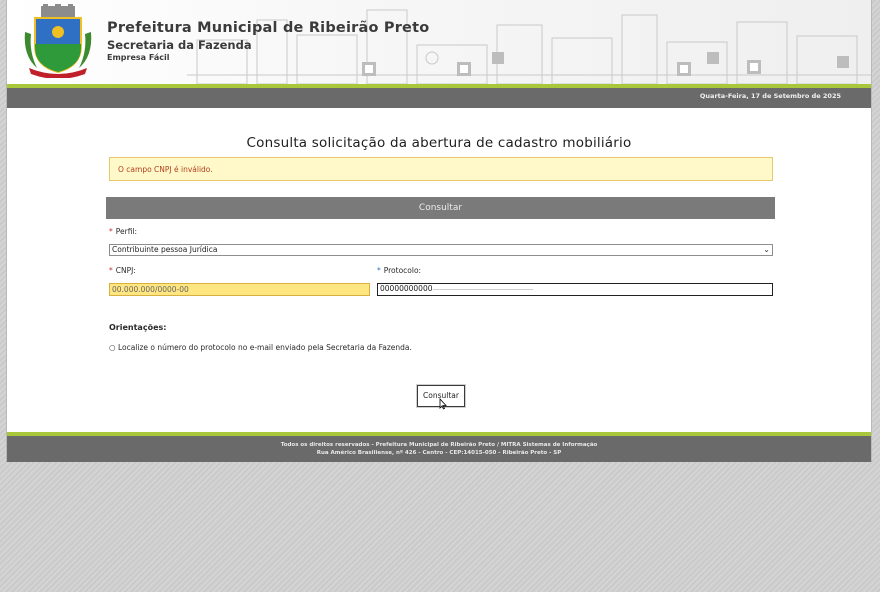 The width and height of the screenshot is (880, 592). What do you see at coordinates (770, 96) in the screenshot?
I see `current-date: Quarta-Feira, 17 de Setembro de 2025` at bounding box center [770, 96].